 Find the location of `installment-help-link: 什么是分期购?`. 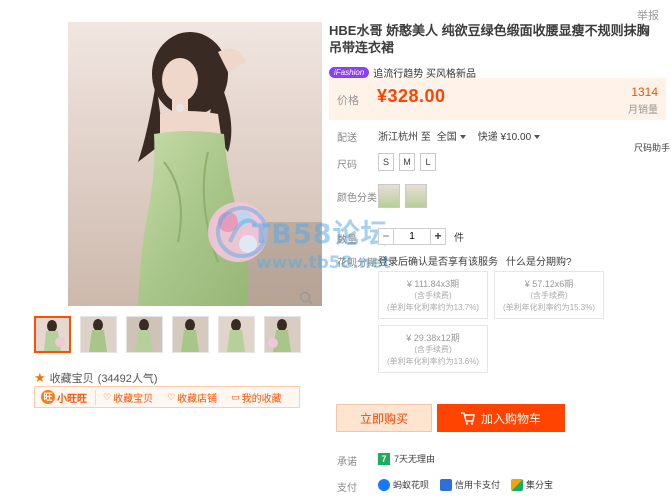

installment-help-link: 什么是分期购? is located at coordinates (539, 260).